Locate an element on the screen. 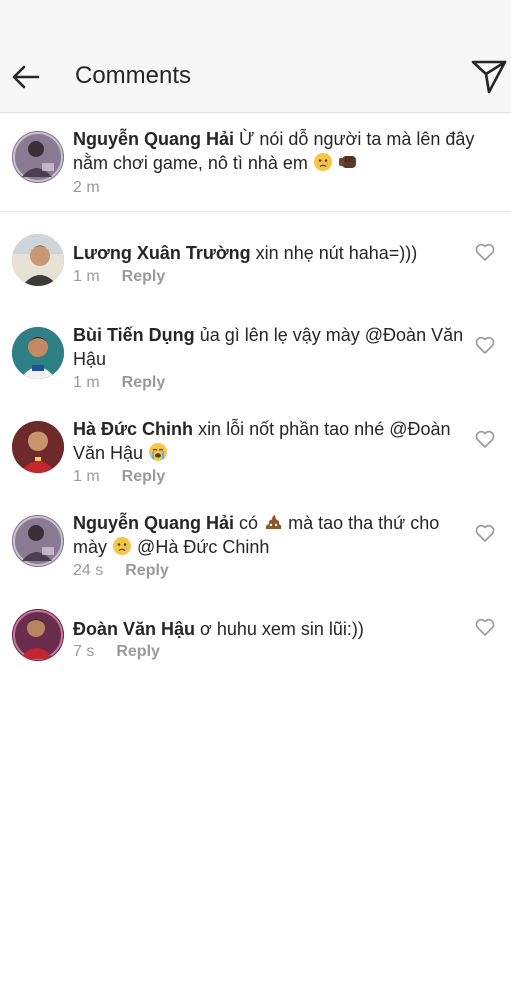  comment-mention: @Hà Đức Chinh is located at coordinates (203, 547).